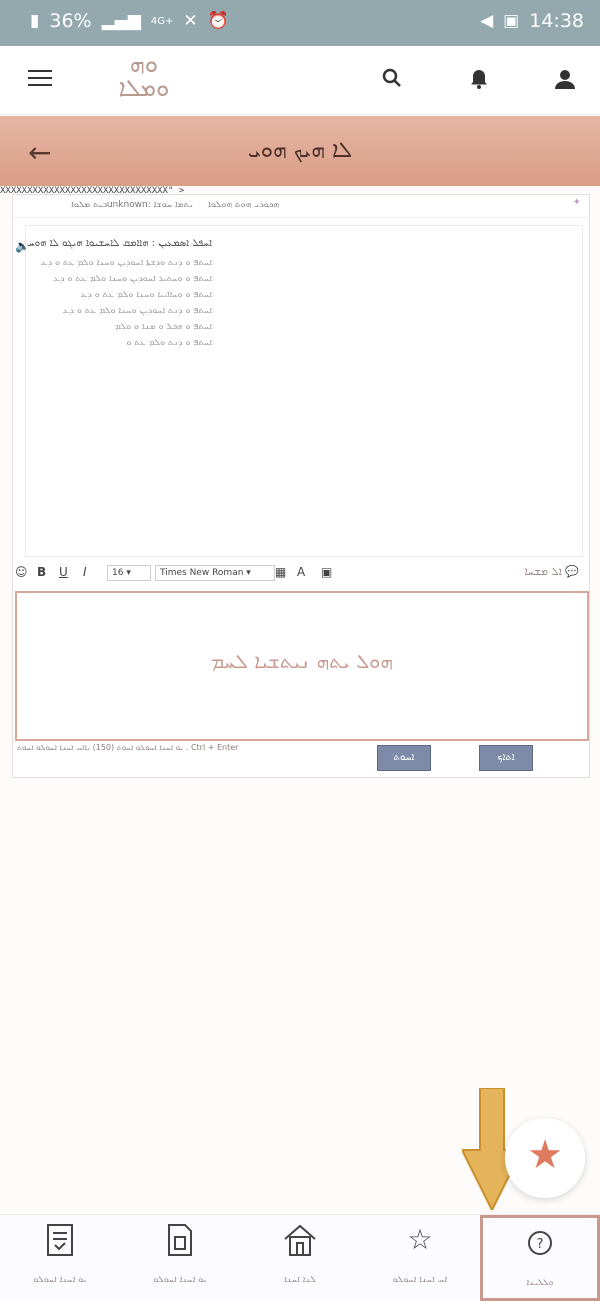  I want to click on emoji-icon: ☺, so click(21, 572).